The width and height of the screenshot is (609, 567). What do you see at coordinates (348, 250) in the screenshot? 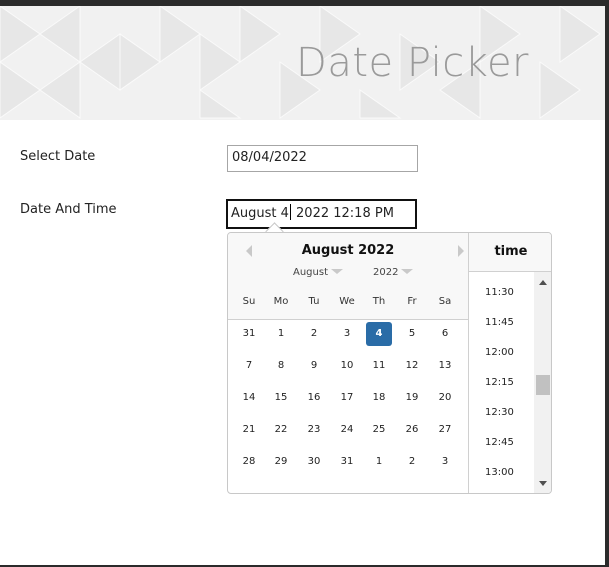
I see `calendar-month-title: August 2022` at bounding box center [348, 250].